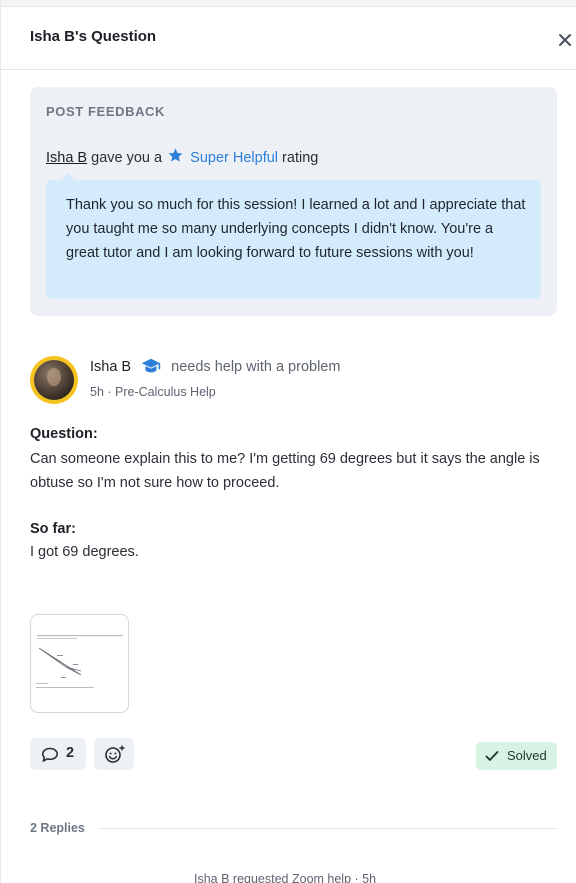 Image resolution: width=576 pixels, height=883 pixels. Describe the element at coordinates (256, 367) in the screenshot. I see `post-action-text: needs help with a problem` at that location.